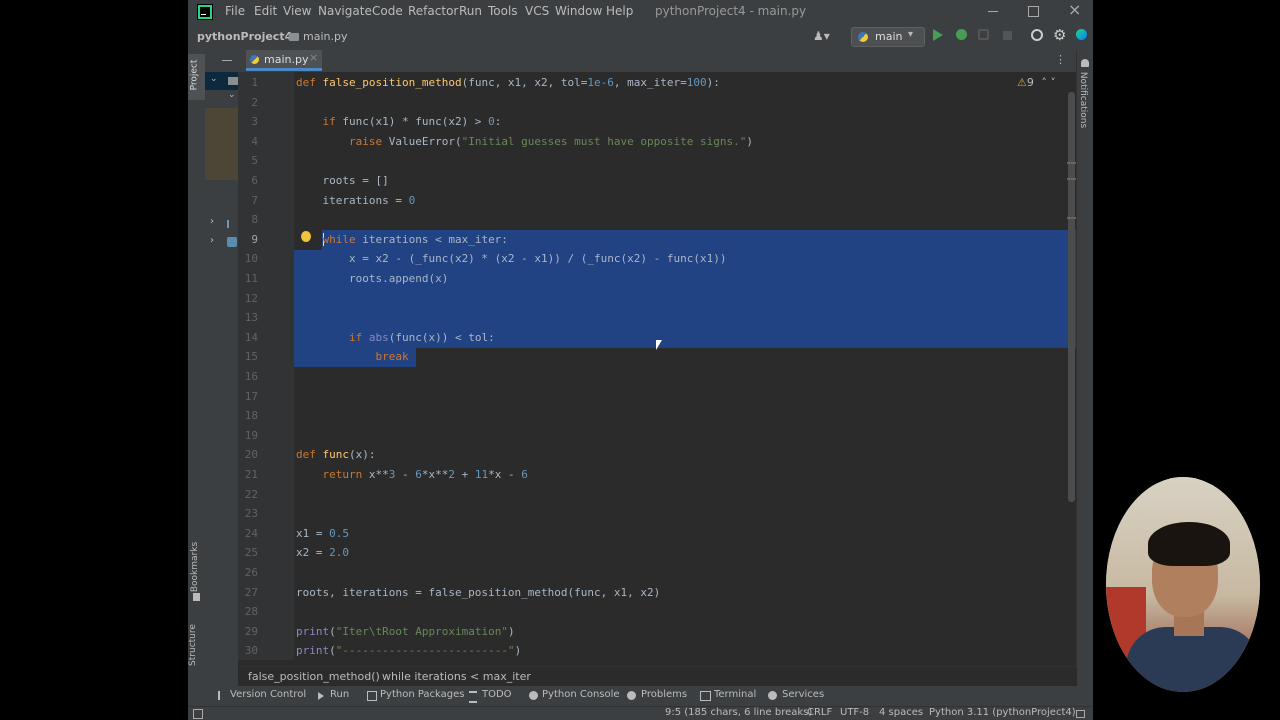  I want to click on status-caret-position: 9:5 (185 chars, 6 line breaks), so click(738, 712).